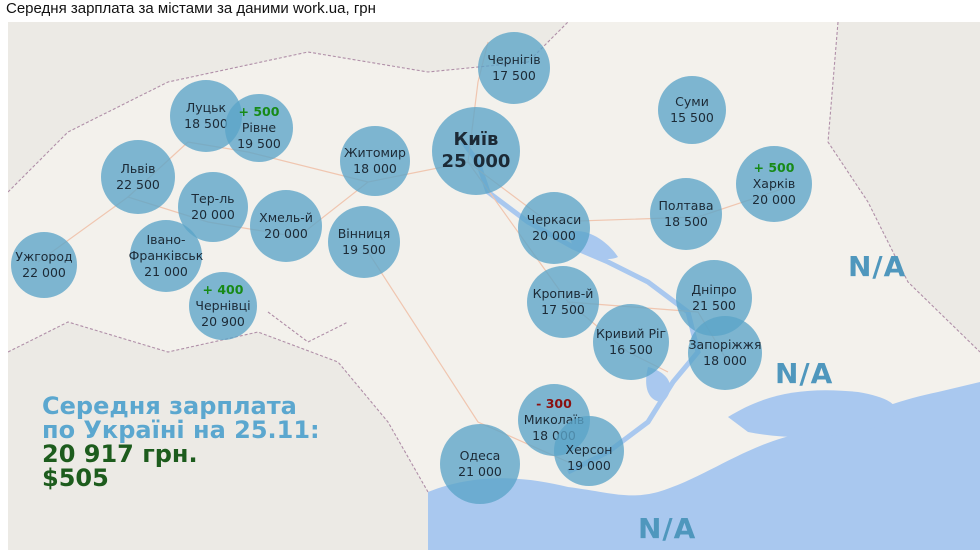  What do you see at coordinates (223, 321) in the screenshot?
I see `city-salary: 20 900` at bounding box center [223, 321].